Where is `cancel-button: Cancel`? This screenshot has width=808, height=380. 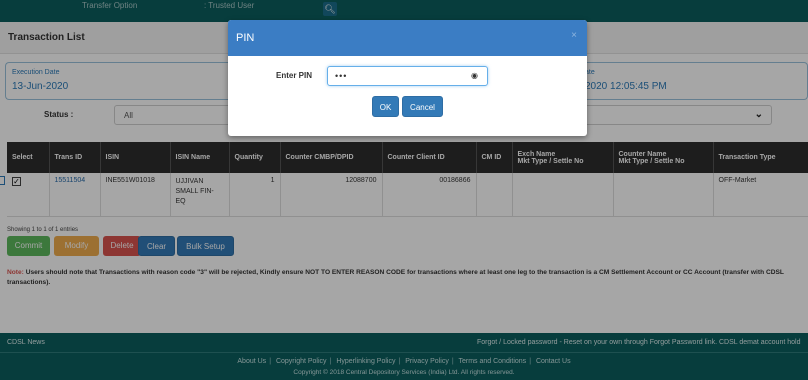 cancel-button: Cancel is located at coordinates (422, 106).